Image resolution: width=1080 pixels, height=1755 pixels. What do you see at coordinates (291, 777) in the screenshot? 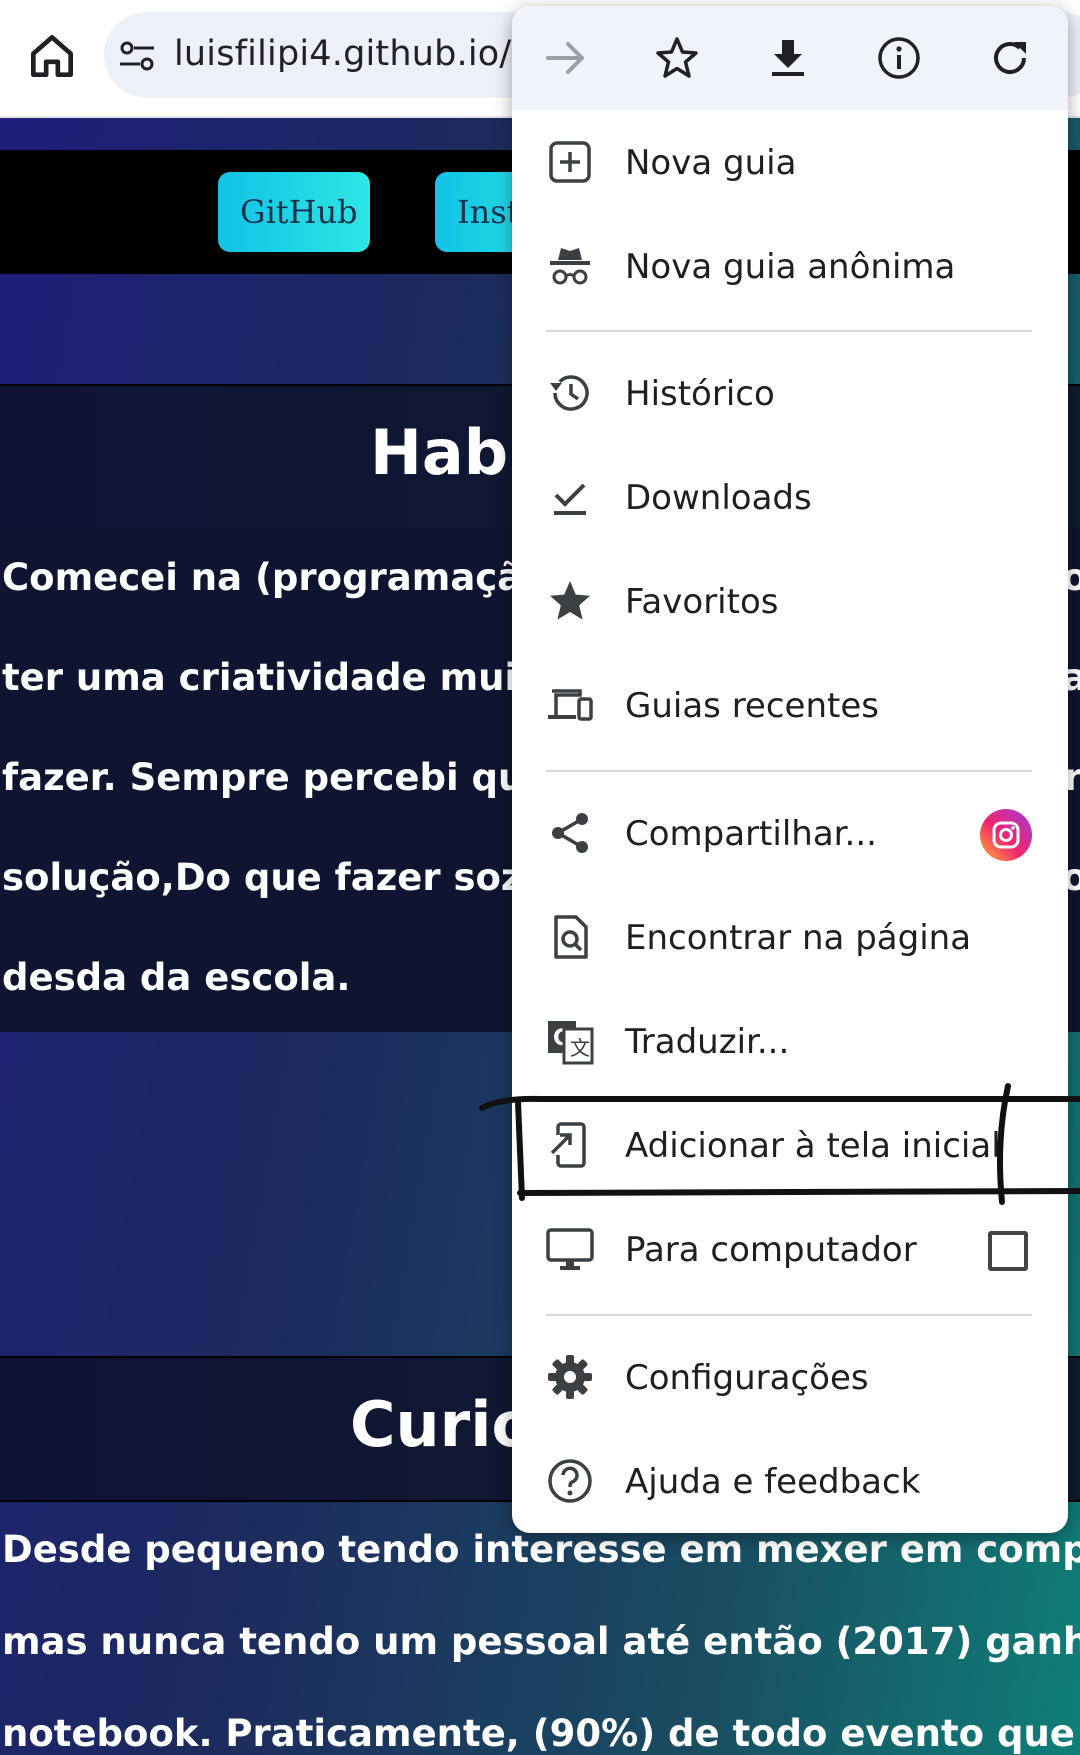
I see `paragraph-line: fazer. Sempre percebi que t` at bounding box center [291, 777].